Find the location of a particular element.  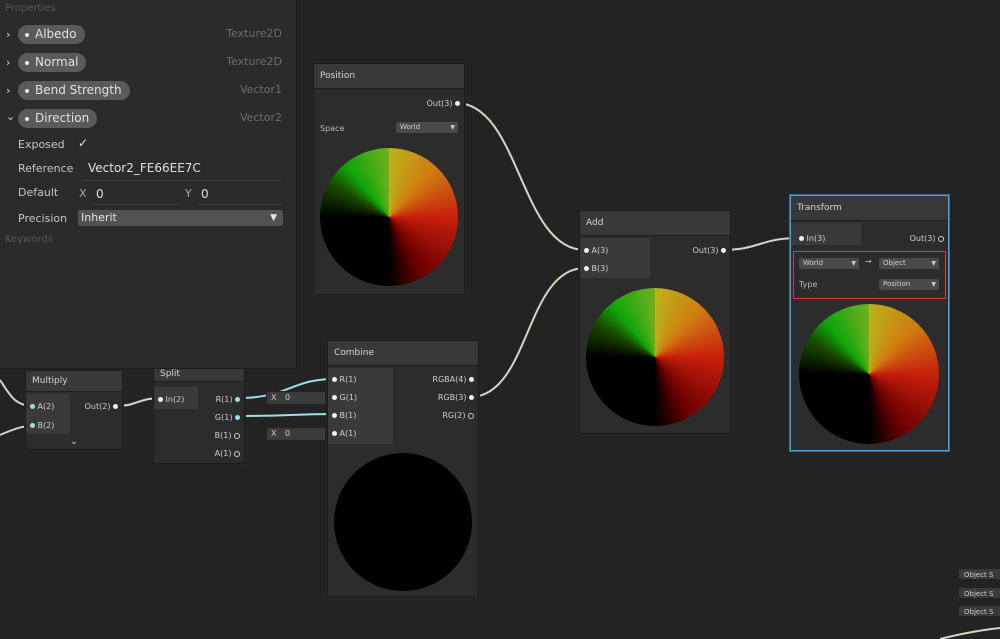

property-pill: Normal is located at coordinates (52, 62).